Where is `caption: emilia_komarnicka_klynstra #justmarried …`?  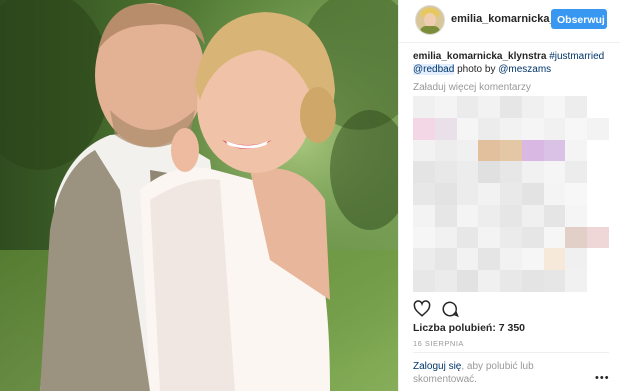 caption: emilia_komarnicka_klynstra #justmarried … is located at coordinates (511, 63).